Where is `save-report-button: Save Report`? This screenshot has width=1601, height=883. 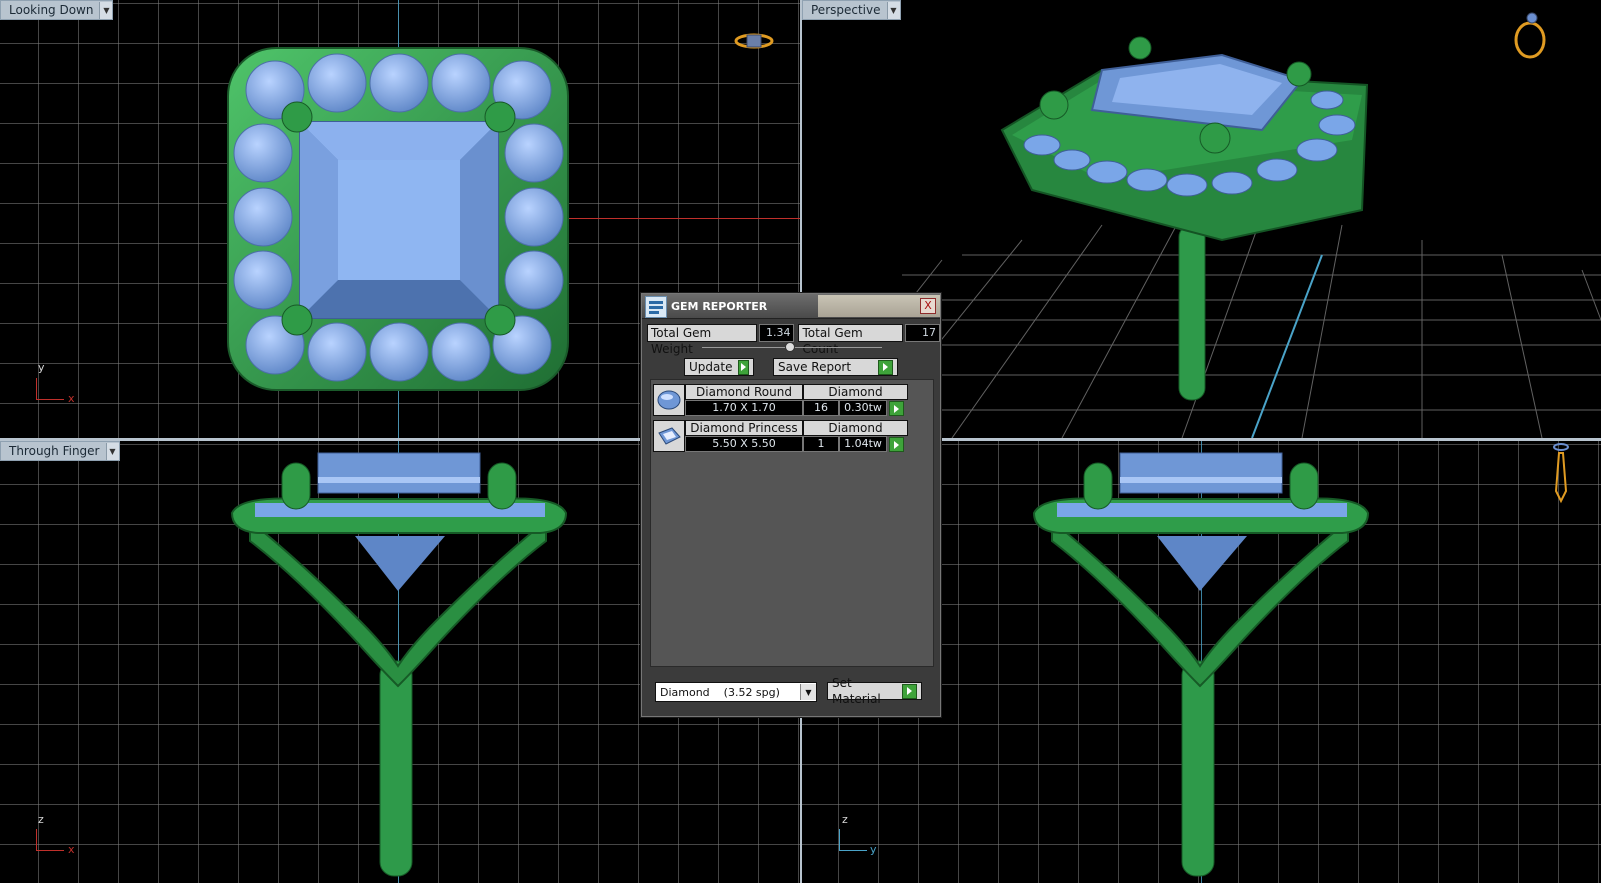
save-report-button: Save Report is located at coordinates (835, 367).